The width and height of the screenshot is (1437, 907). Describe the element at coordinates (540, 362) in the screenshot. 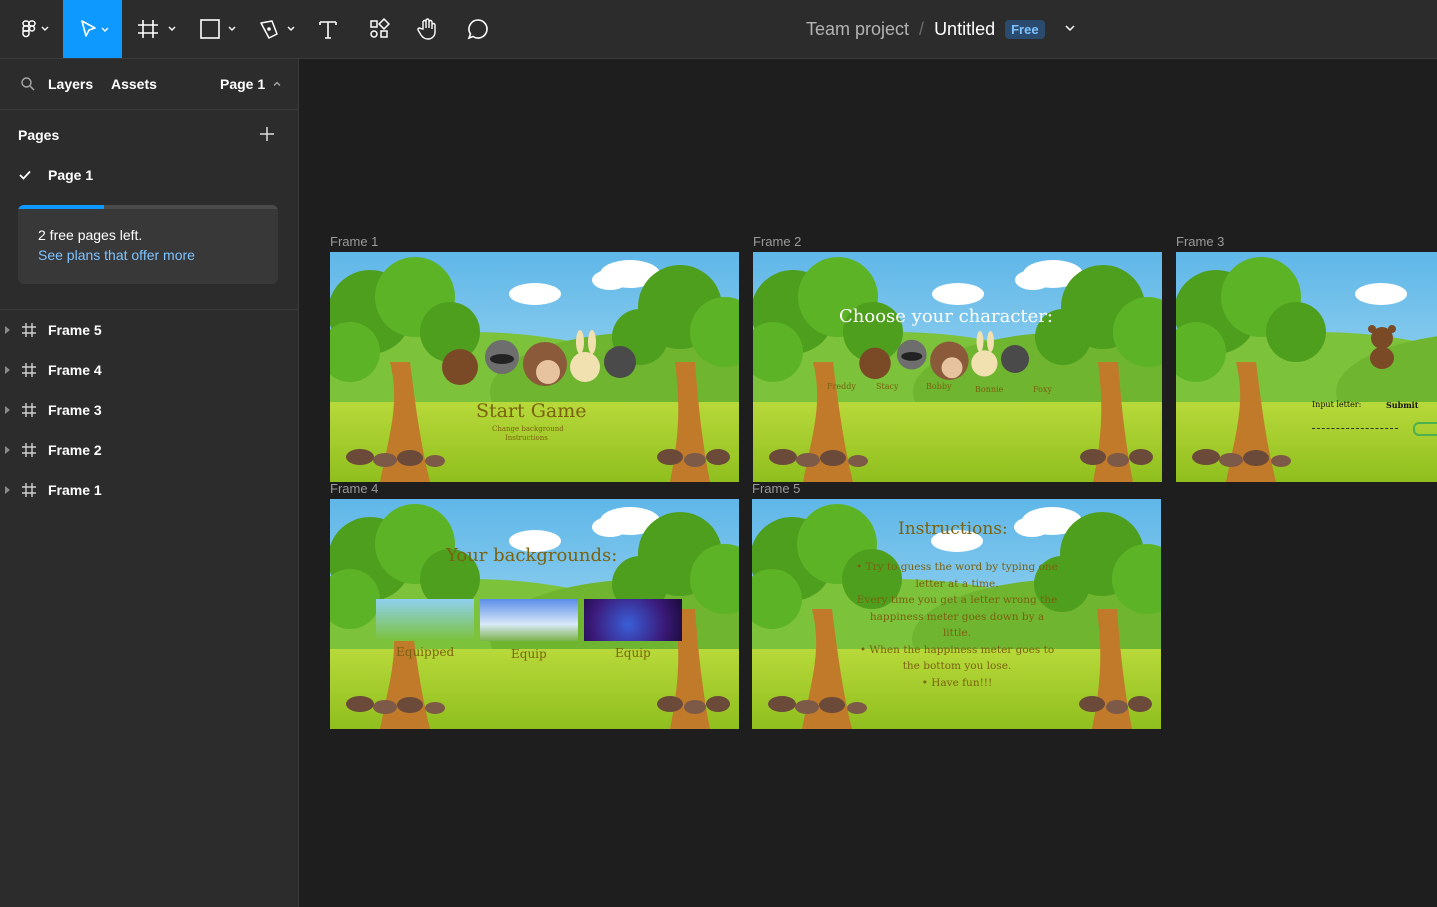

I see `animal-characters-image` at that location.